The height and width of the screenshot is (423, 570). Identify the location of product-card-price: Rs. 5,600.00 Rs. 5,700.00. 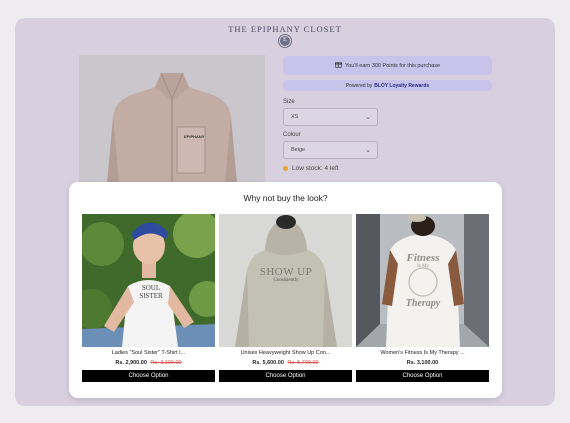
(285, 363).